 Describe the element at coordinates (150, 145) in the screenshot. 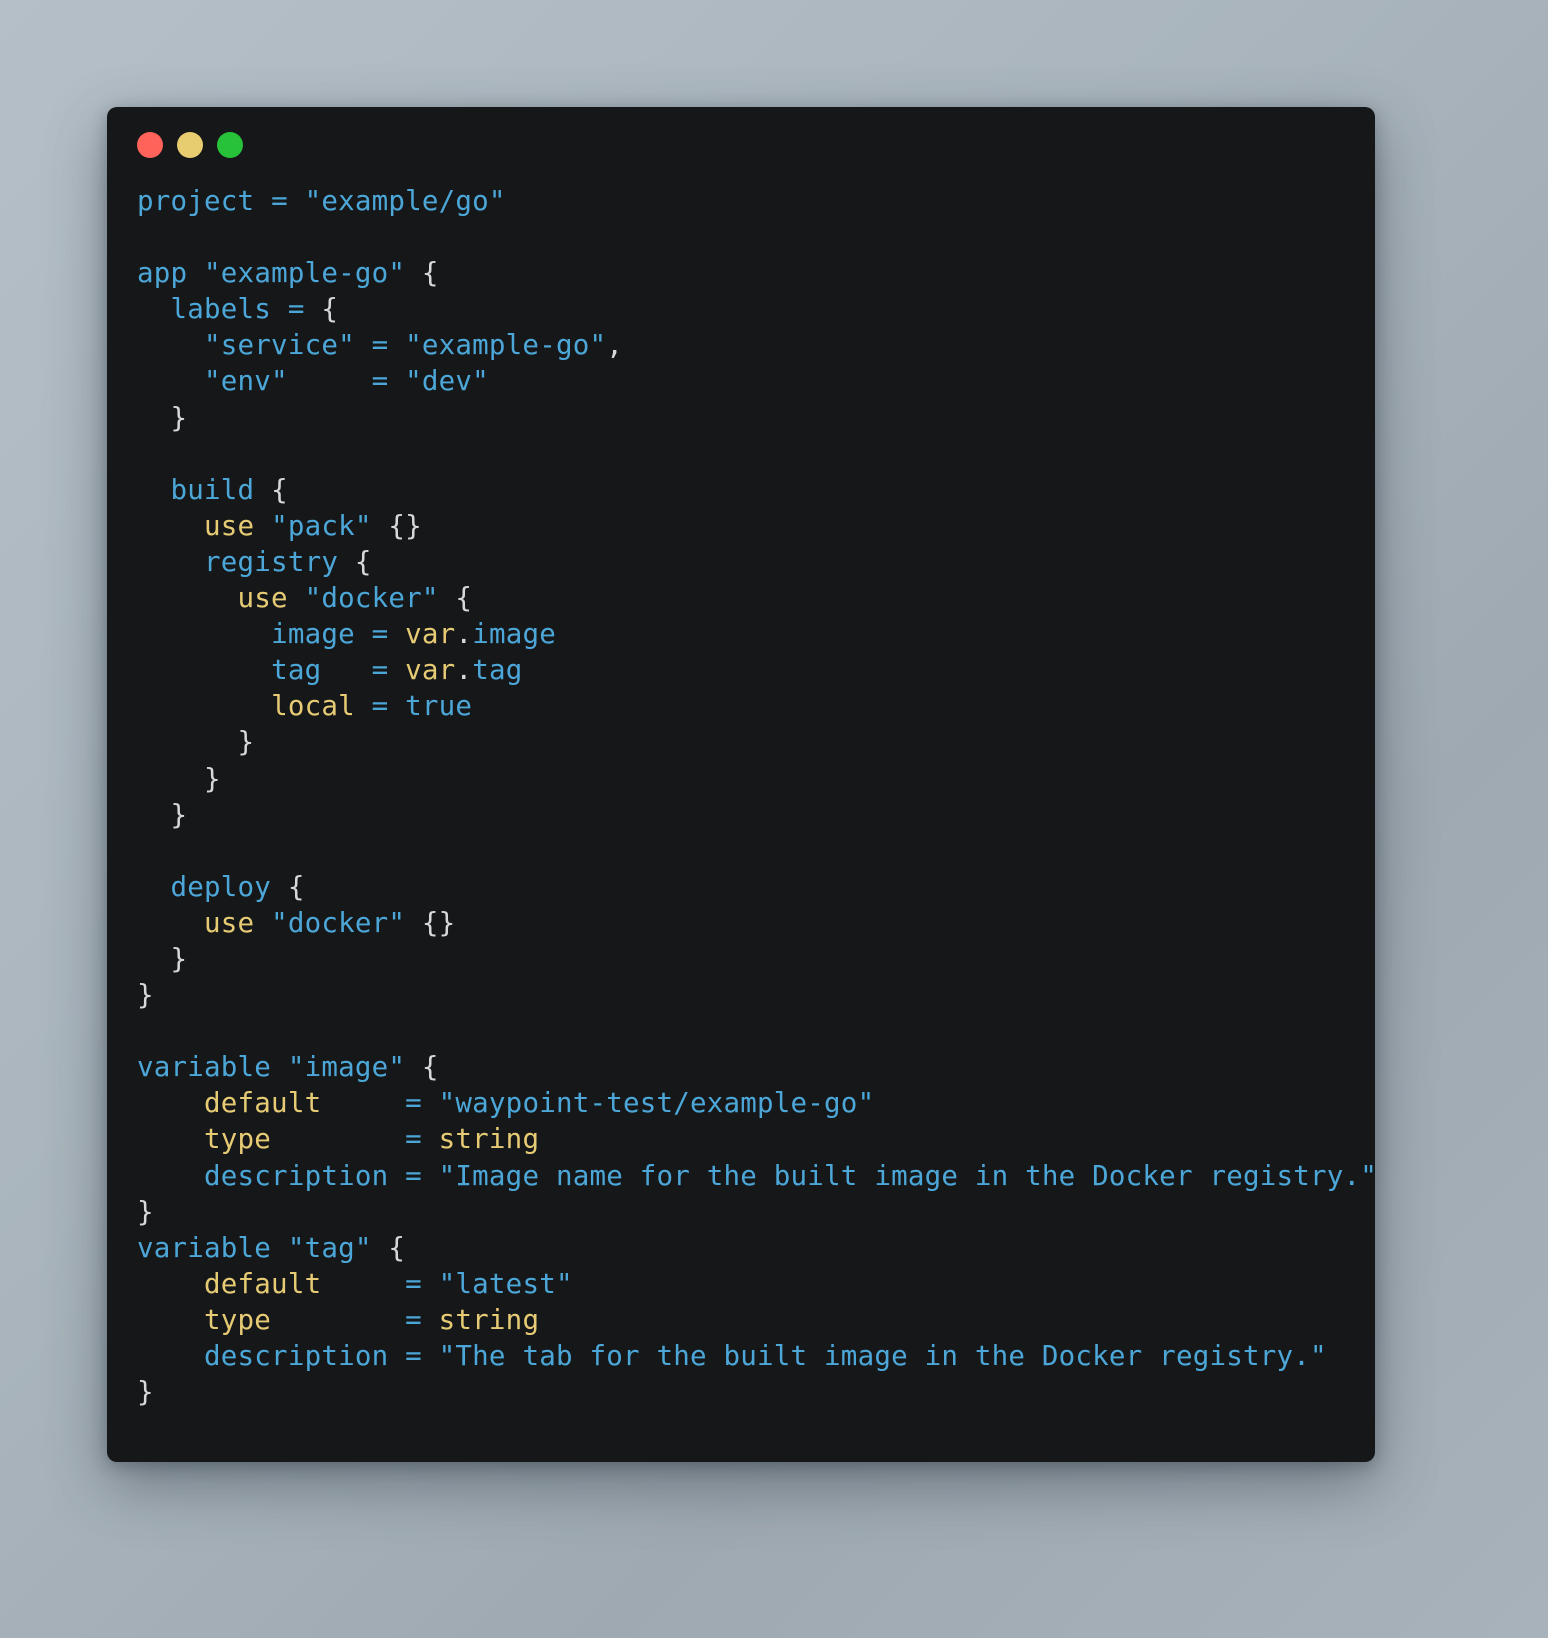

I see `close-button` at that location.